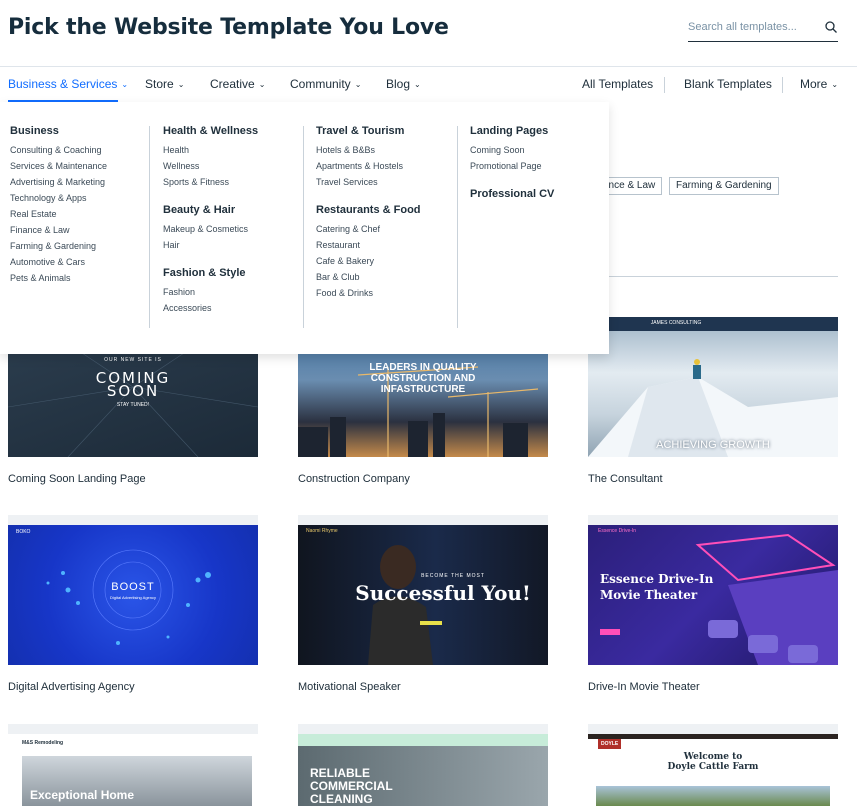 The image size is (857, 806). What do you see at coordinates (58, 230) in the screenshot?
I see `menu-link: Finance & Law` at bounding box center [58, 230].